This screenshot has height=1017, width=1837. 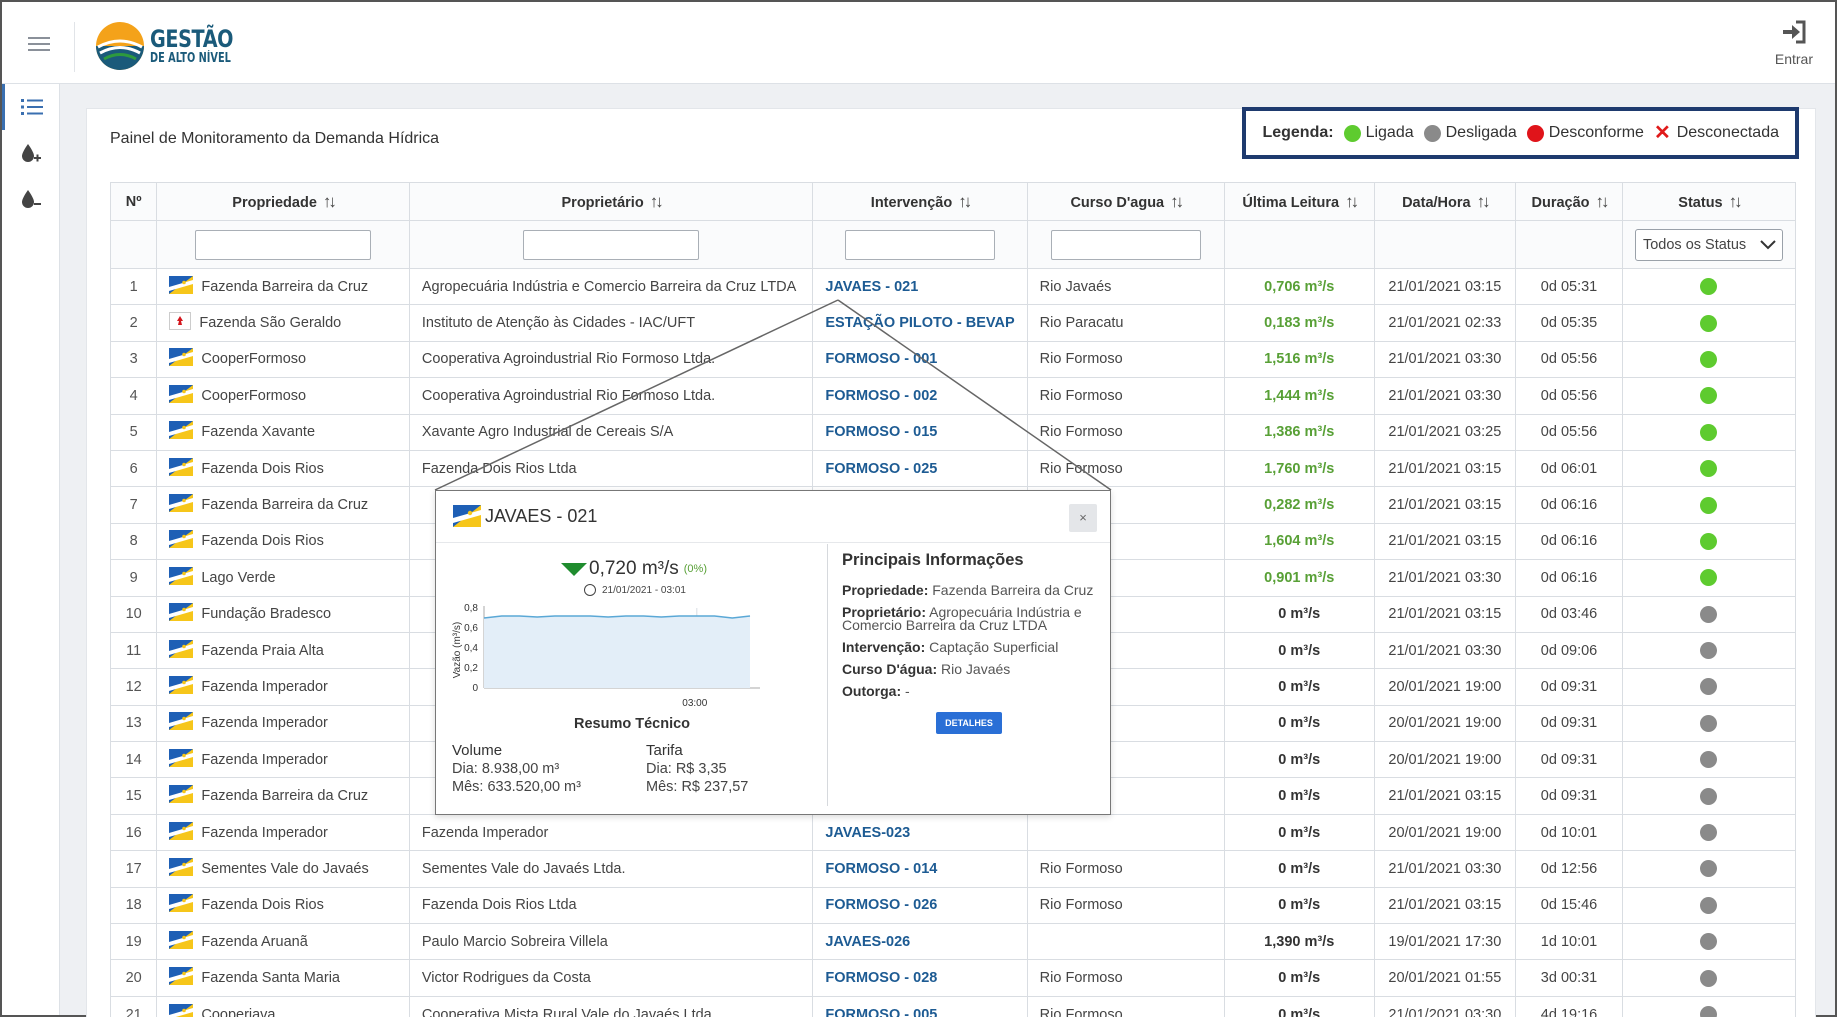 I want to click on propriedade-text: Fazenda Santa Maria, so click(x=270, y=977).